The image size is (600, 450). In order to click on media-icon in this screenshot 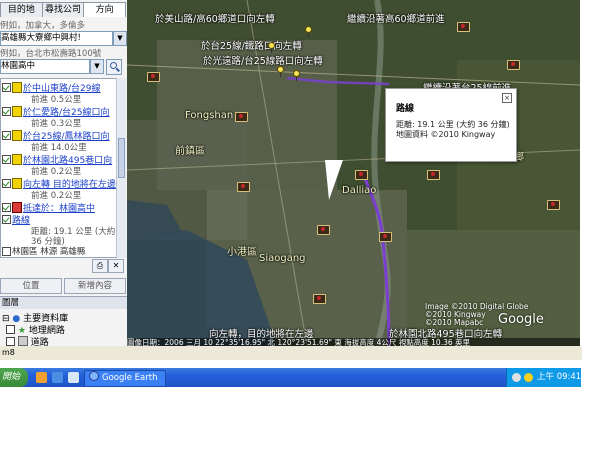, I will do `click(73, 377)`.